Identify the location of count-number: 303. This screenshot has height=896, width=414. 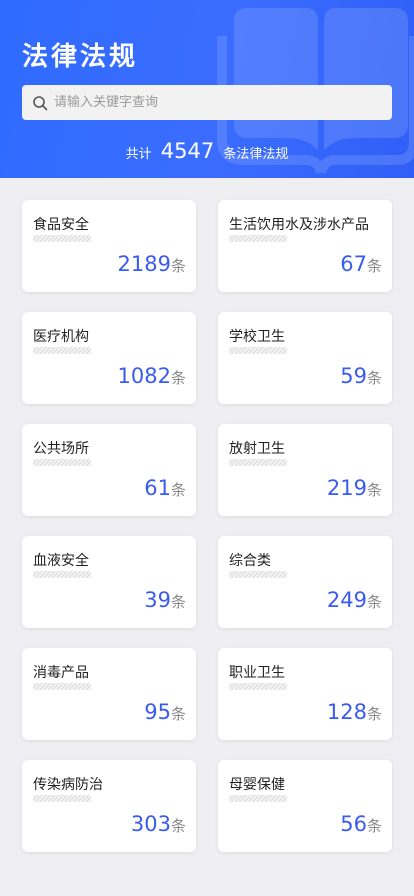
(150, 824).